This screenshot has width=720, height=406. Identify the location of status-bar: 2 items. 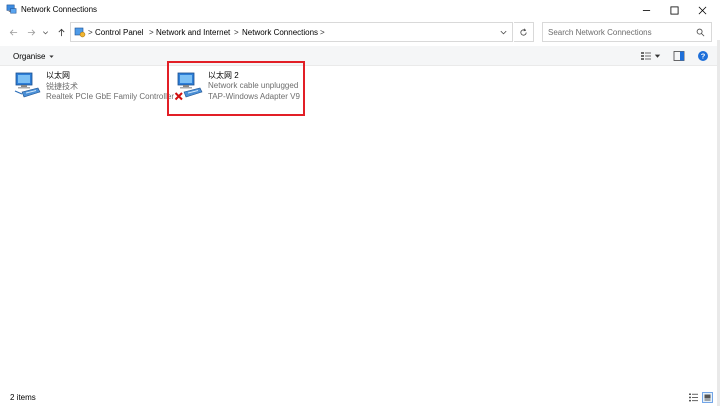
(358, 397).